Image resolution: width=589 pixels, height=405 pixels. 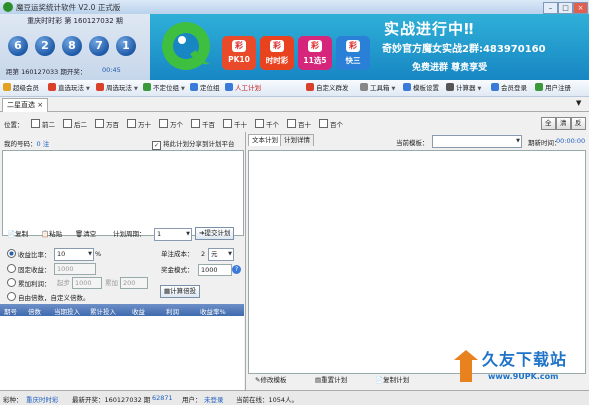 I want to click on pos-option-4: 万十, so click(x=139, y=124).